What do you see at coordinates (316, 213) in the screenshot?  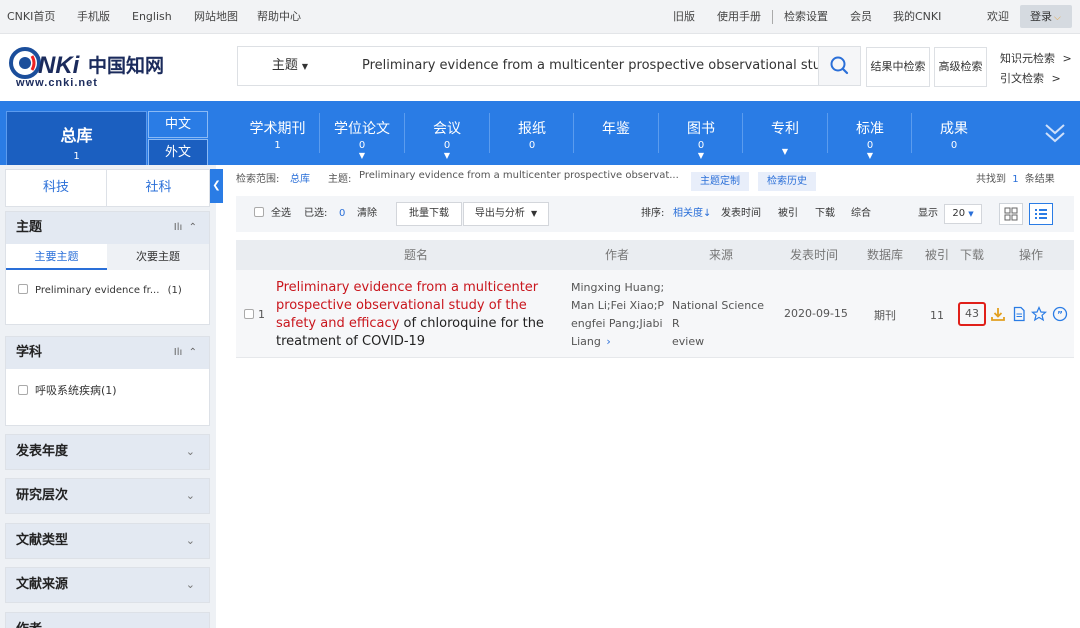 I see `selected-label: 已选:` at bounding box center [316, 213].